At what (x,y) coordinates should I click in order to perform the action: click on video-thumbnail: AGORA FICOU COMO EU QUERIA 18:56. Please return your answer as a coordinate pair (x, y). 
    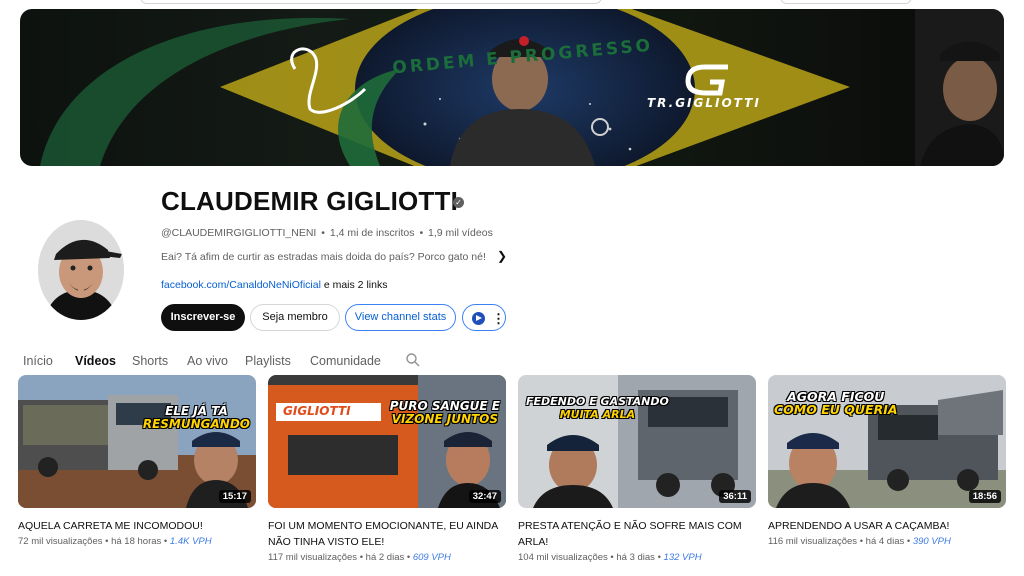
    Looking at the image, I should click on (887, 441).